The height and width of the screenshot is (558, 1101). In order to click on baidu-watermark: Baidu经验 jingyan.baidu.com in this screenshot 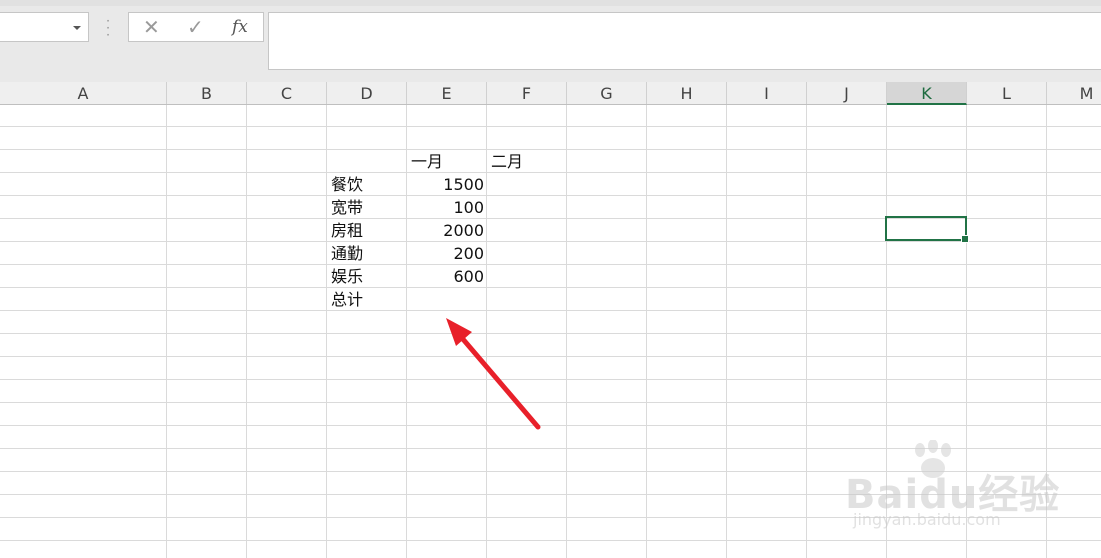, I will do `click(973, 487)`.